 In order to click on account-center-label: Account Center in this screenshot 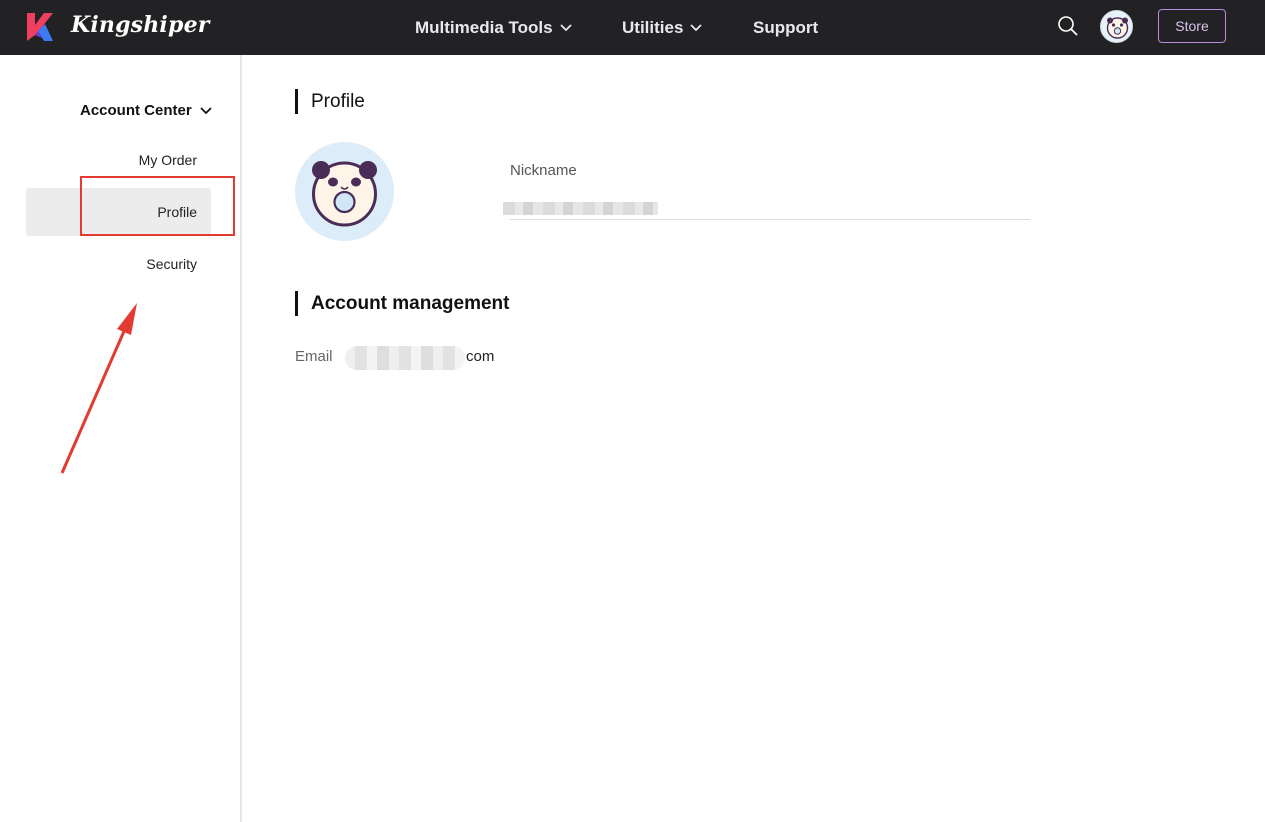, I will do `click(136, 110)`.